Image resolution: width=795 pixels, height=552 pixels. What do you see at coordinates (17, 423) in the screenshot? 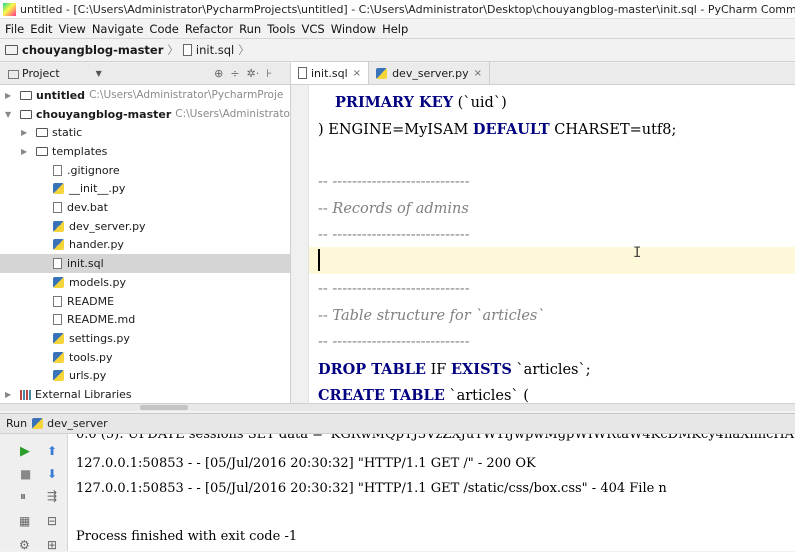
I see `run-label: Run` at bounding box center [17, 423].